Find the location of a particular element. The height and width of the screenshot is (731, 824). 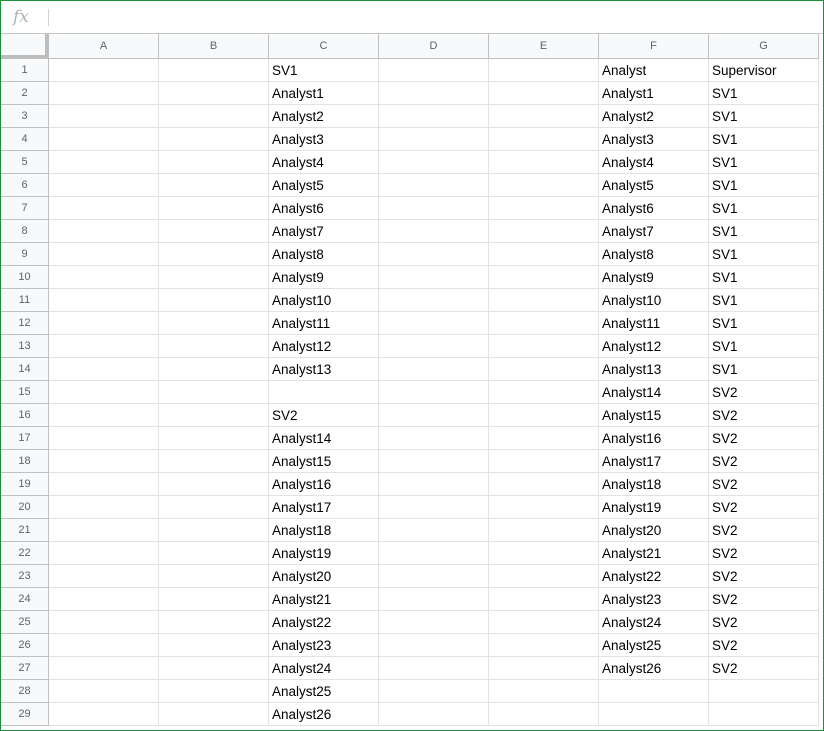

row-header-23: 23 is located at coordinates (25, 576).